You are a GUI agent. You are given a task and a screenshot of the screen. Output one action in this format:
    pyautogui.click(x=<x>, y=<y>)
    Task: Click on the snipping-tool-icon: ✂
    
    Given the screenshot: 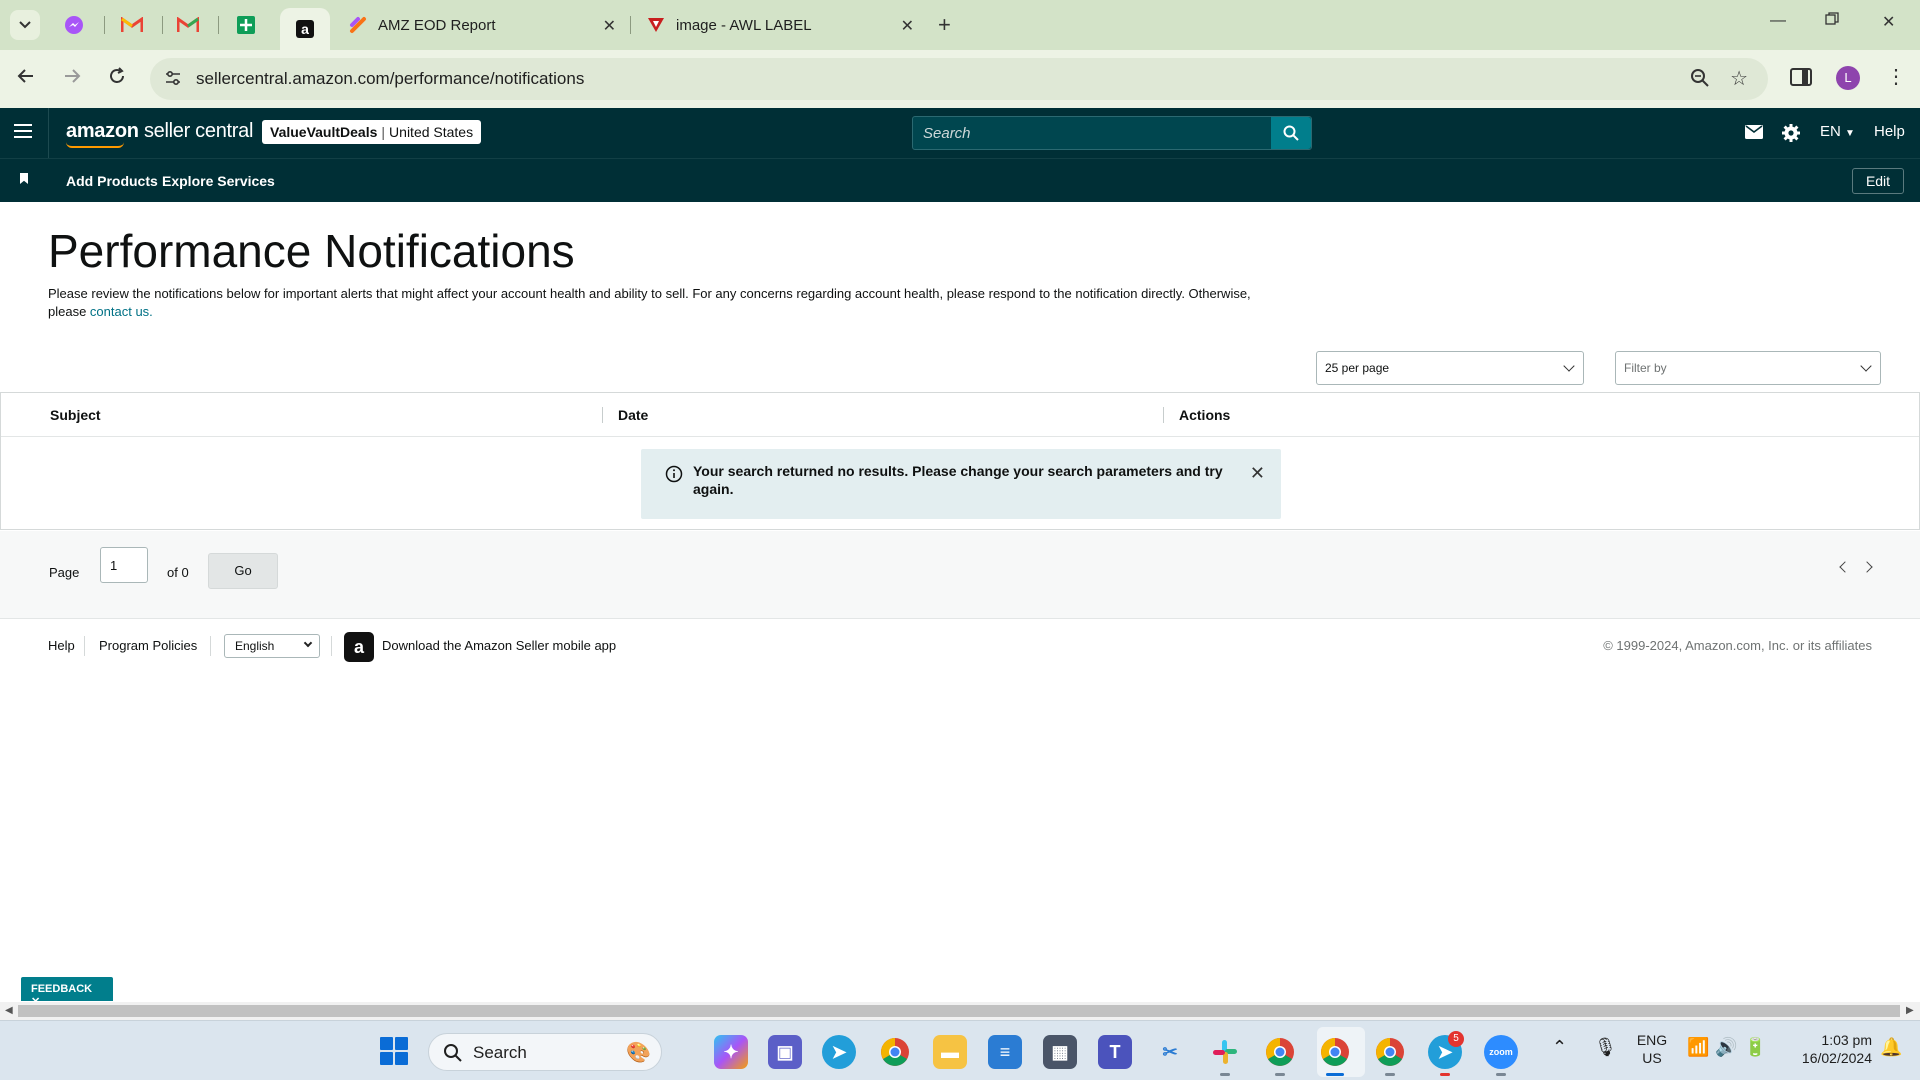 What is the action you would take?
    pyautogui.click(x=1170, y=1052)
    